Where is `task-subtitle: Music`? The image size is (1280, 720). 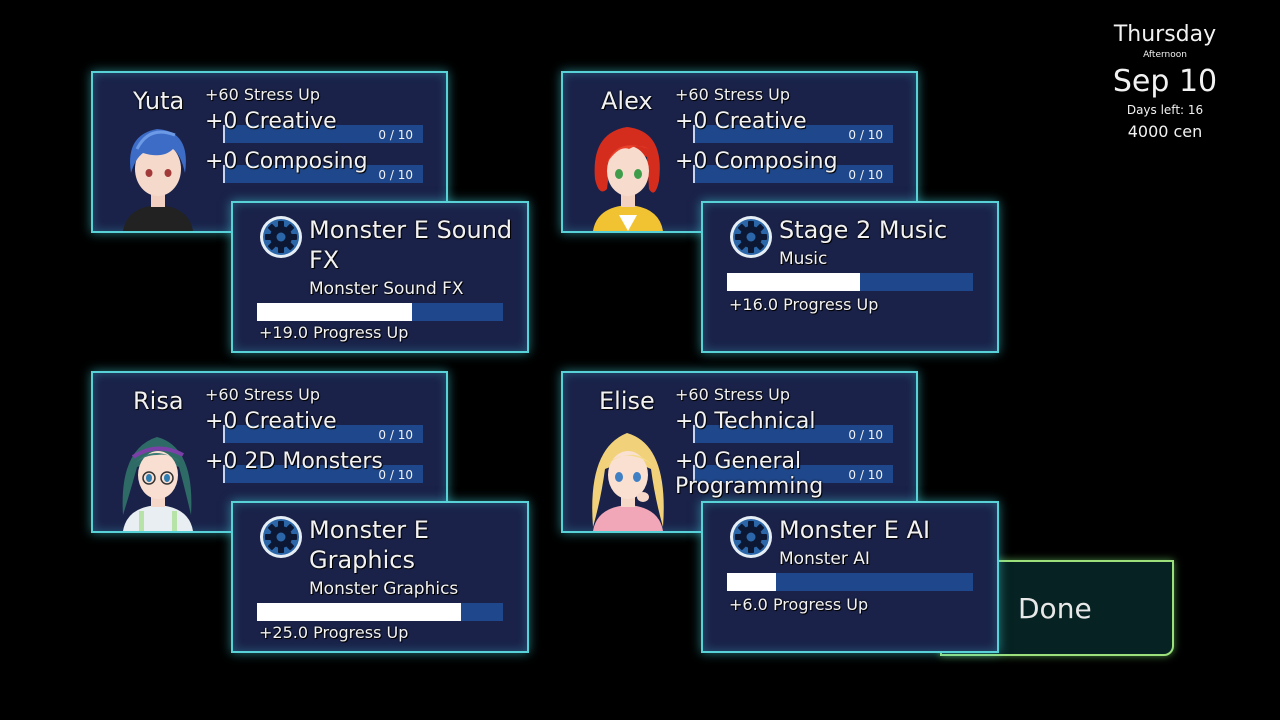
task-subtitle: Music is located at coordinates (803, 259).